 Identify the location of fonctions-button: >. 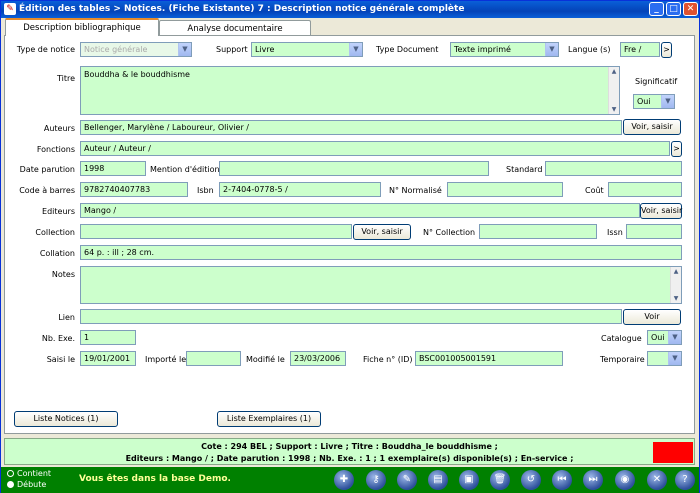
(676, 149).